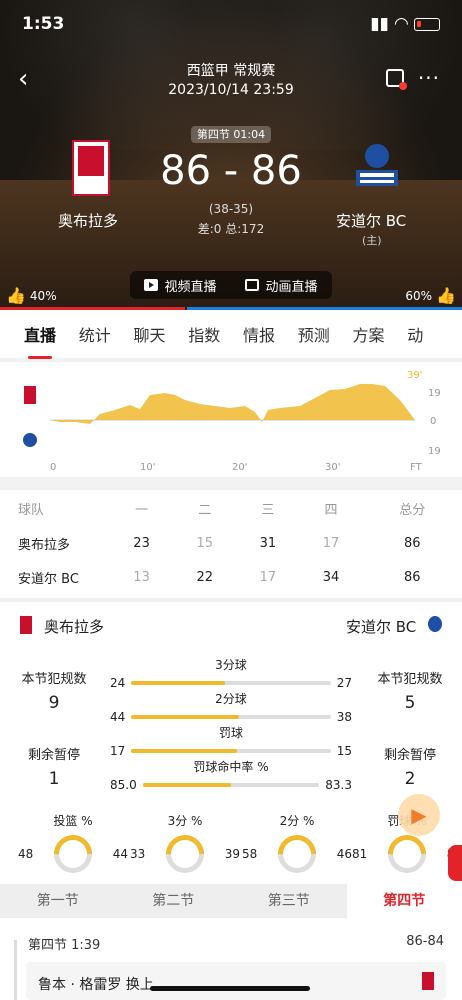  I want to click on home-name: 奥布拉多, so click(88, 221).